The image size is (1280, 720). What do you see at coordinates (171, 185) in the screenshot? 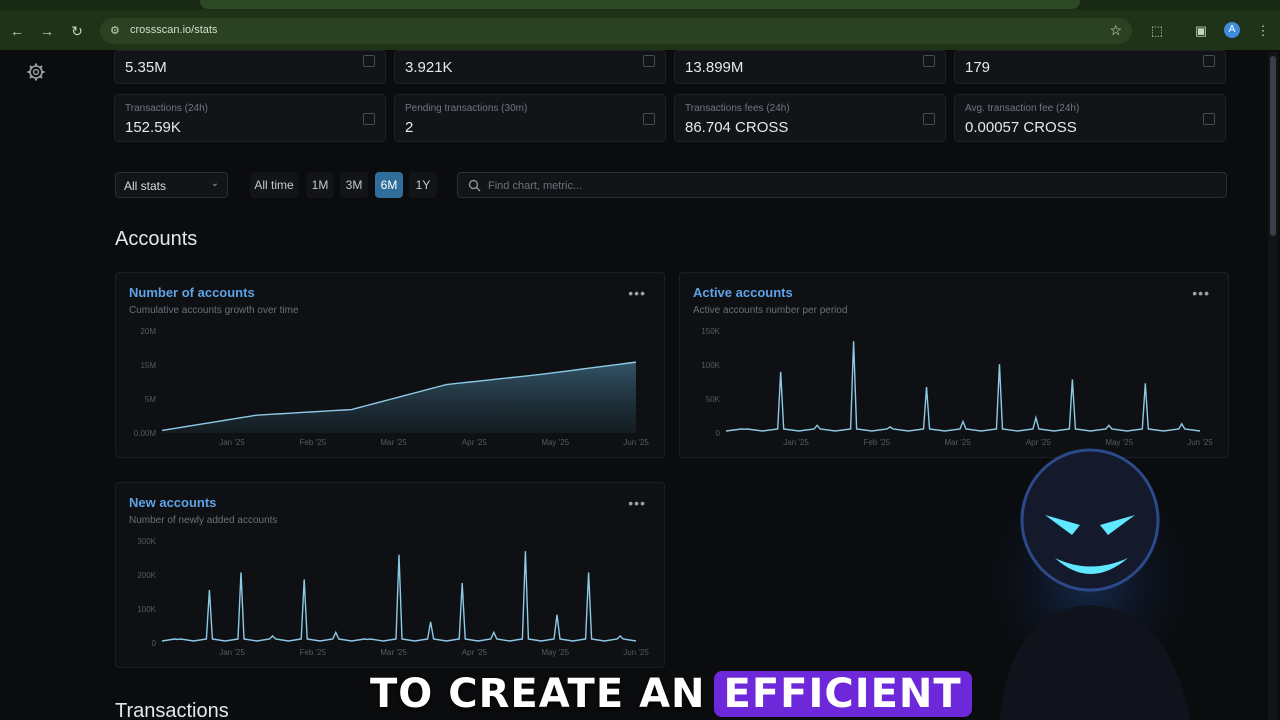
I see `stats-category-select: All stats ⌄` at bounding box center [171, 185].